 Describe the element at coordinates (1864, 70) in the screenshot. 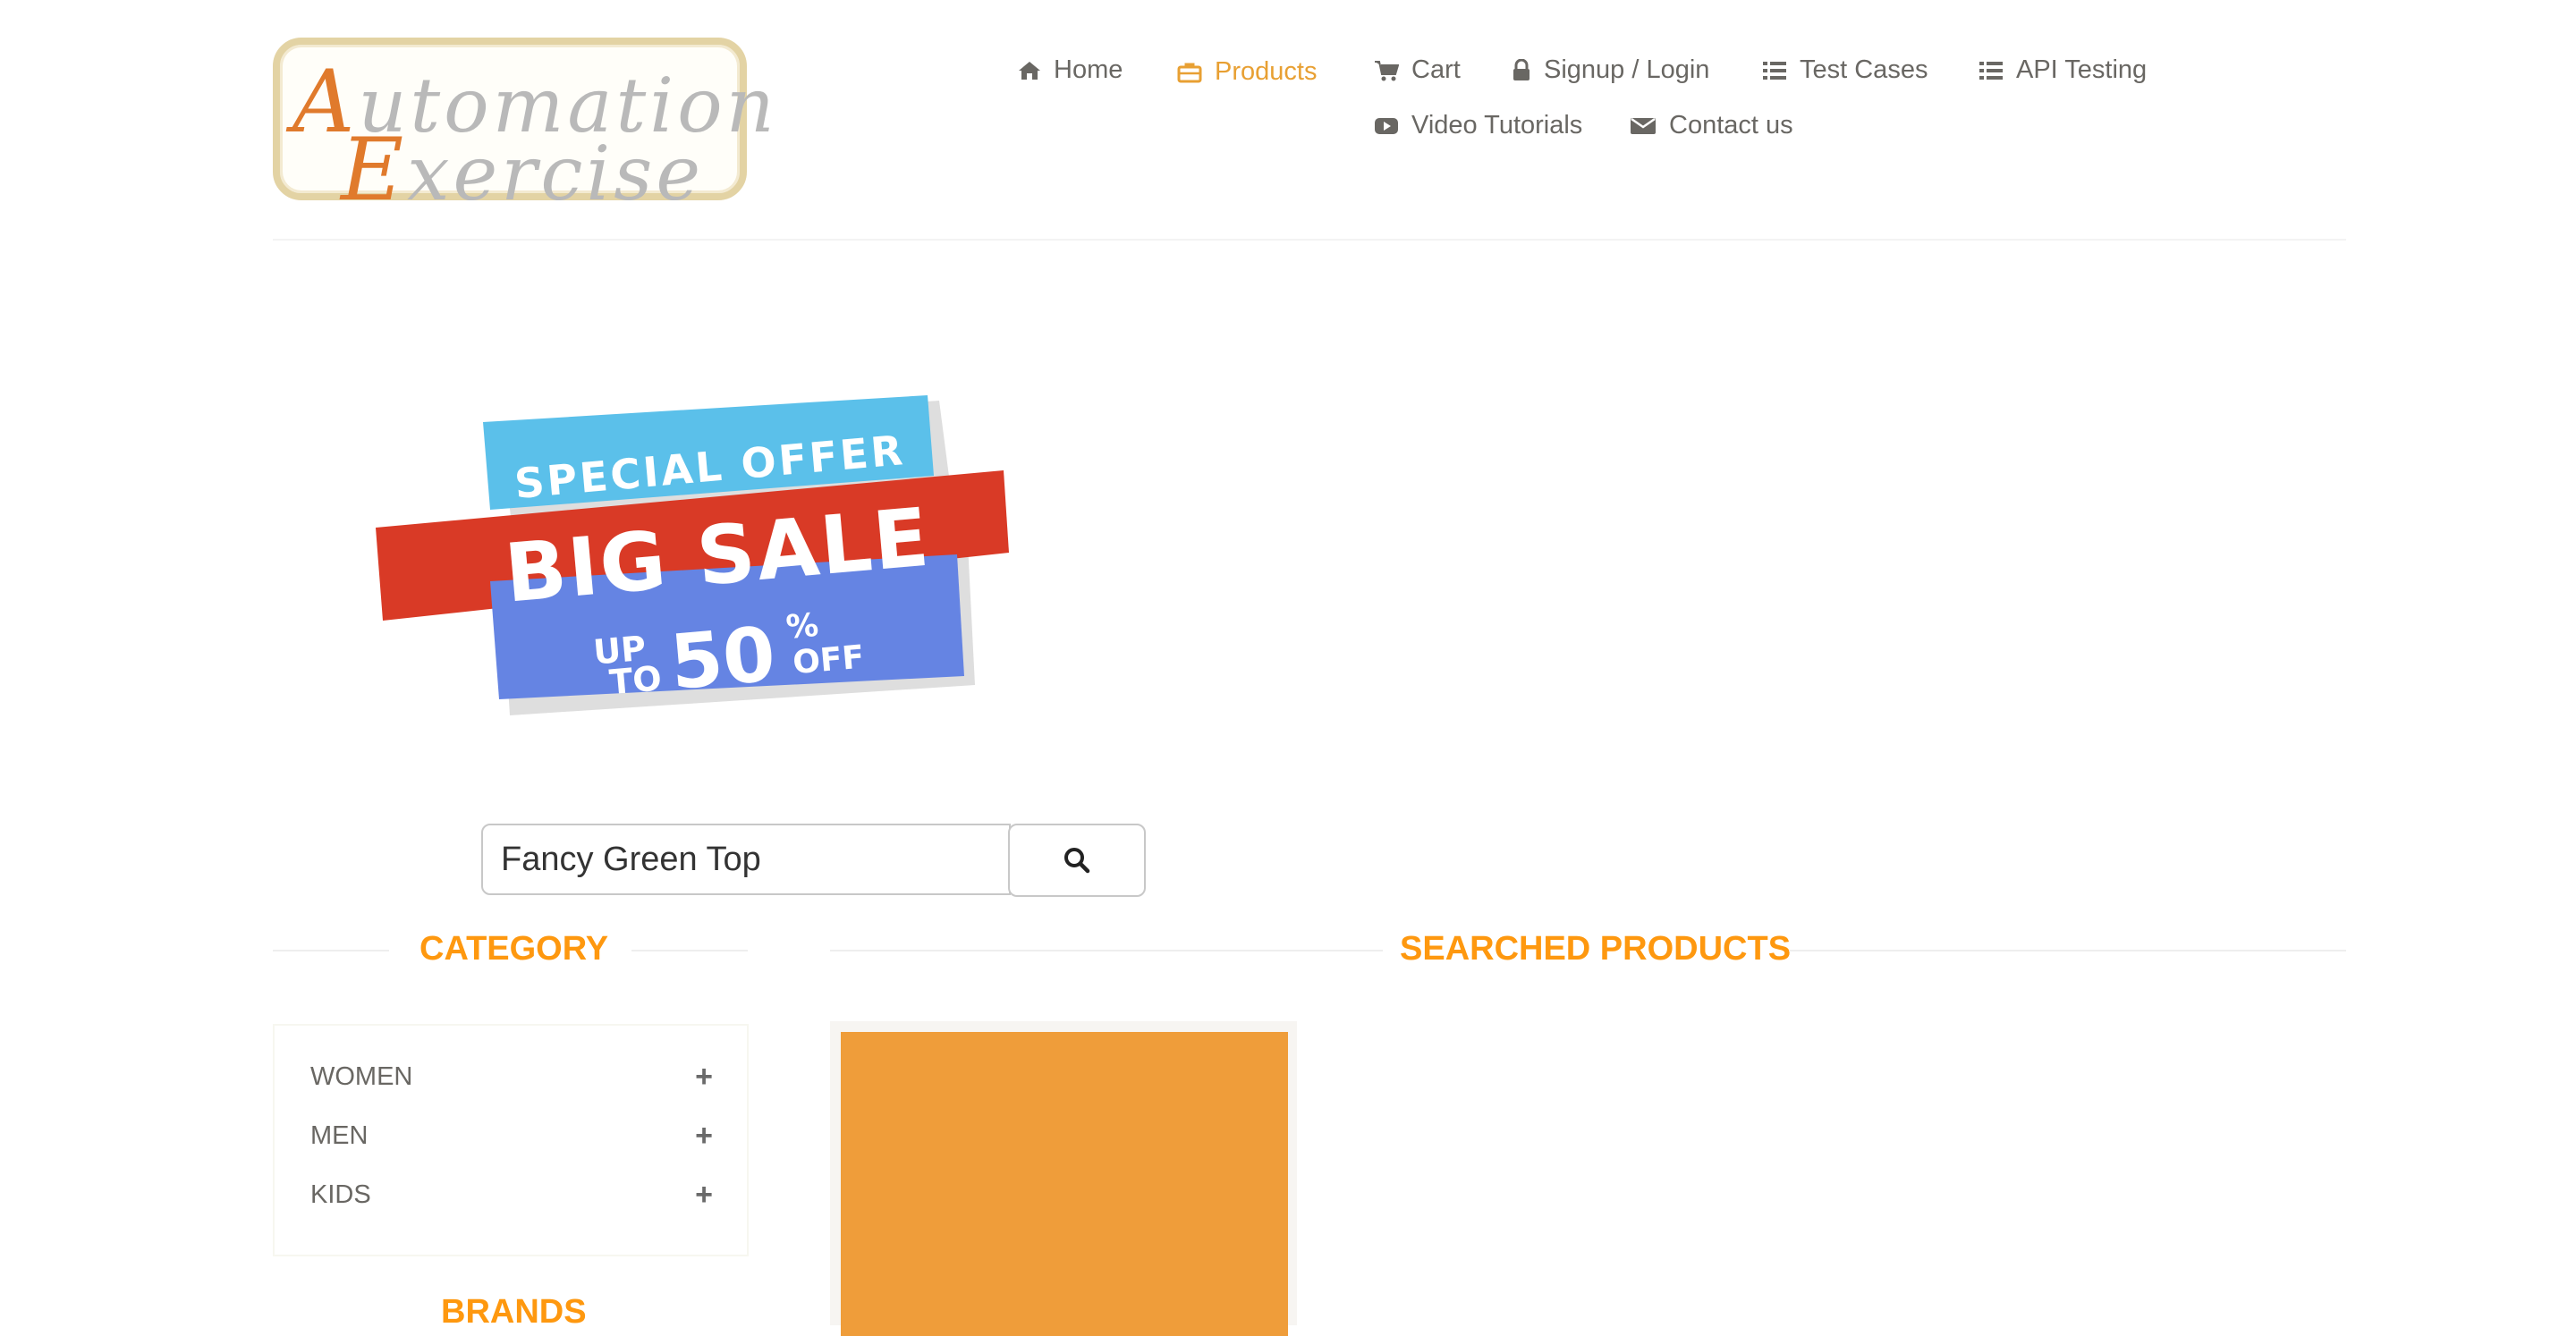

I see `nav-test-cases-label: Test Cases` at that location.